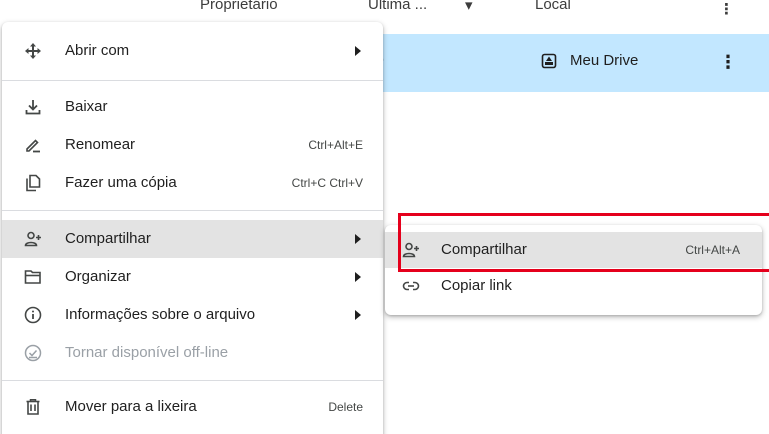 The width and height of the screenshot is (769, 434). What do you see at coordinates (97, 50) in the screenshot?
I see `open-with-label: Abrir com` at bounding box center [97, 50].